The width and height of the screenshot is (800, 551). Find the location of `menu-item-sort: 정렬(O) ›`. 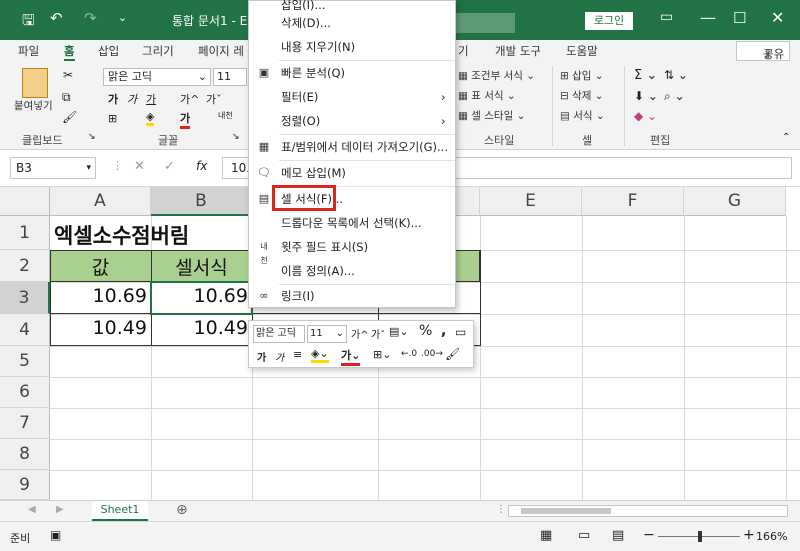

menu-item-sort: 정렬(O) › is located at coordinates (352, 121).